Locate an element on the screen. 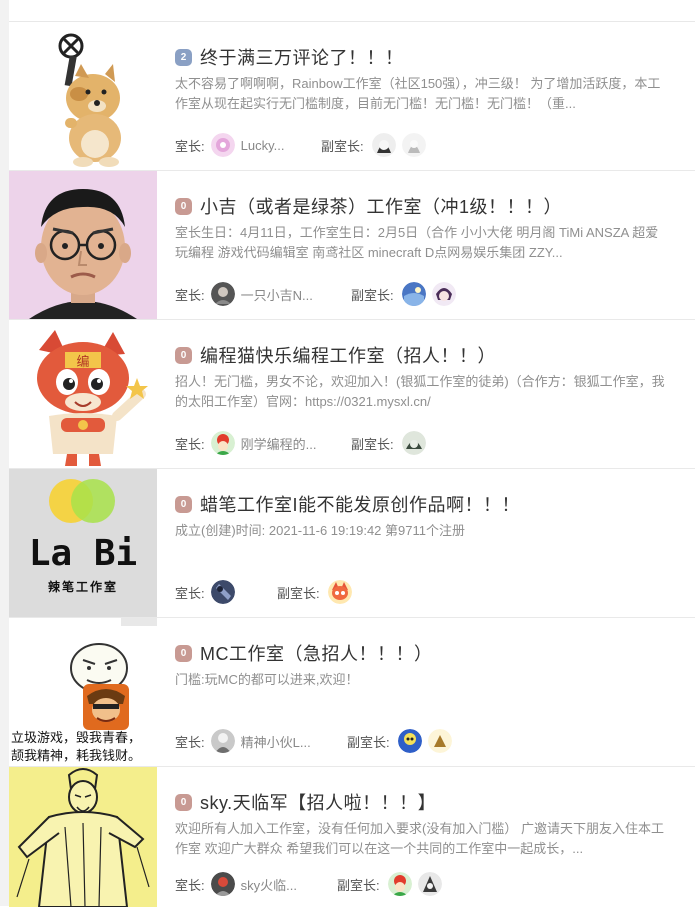  studio-title: 终于满三万评论了！！！ is located at coordinates (302, 57).